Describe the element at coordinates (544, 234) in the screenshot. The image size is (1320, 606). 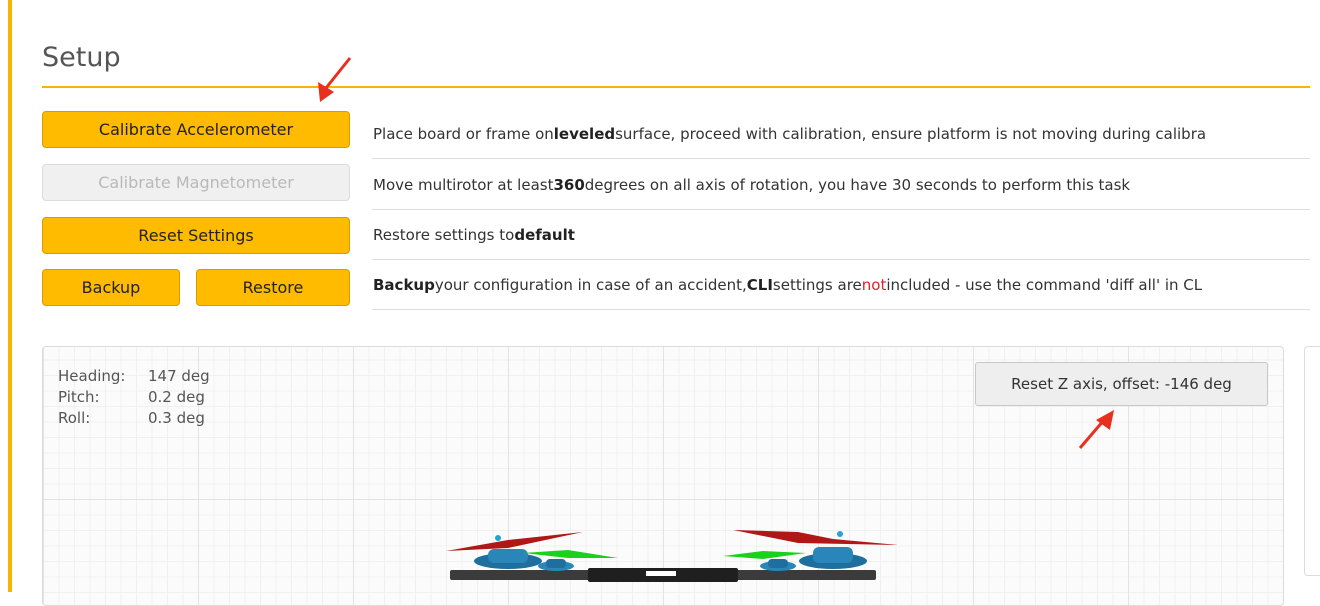
I see `desc-bold: default` at that location.